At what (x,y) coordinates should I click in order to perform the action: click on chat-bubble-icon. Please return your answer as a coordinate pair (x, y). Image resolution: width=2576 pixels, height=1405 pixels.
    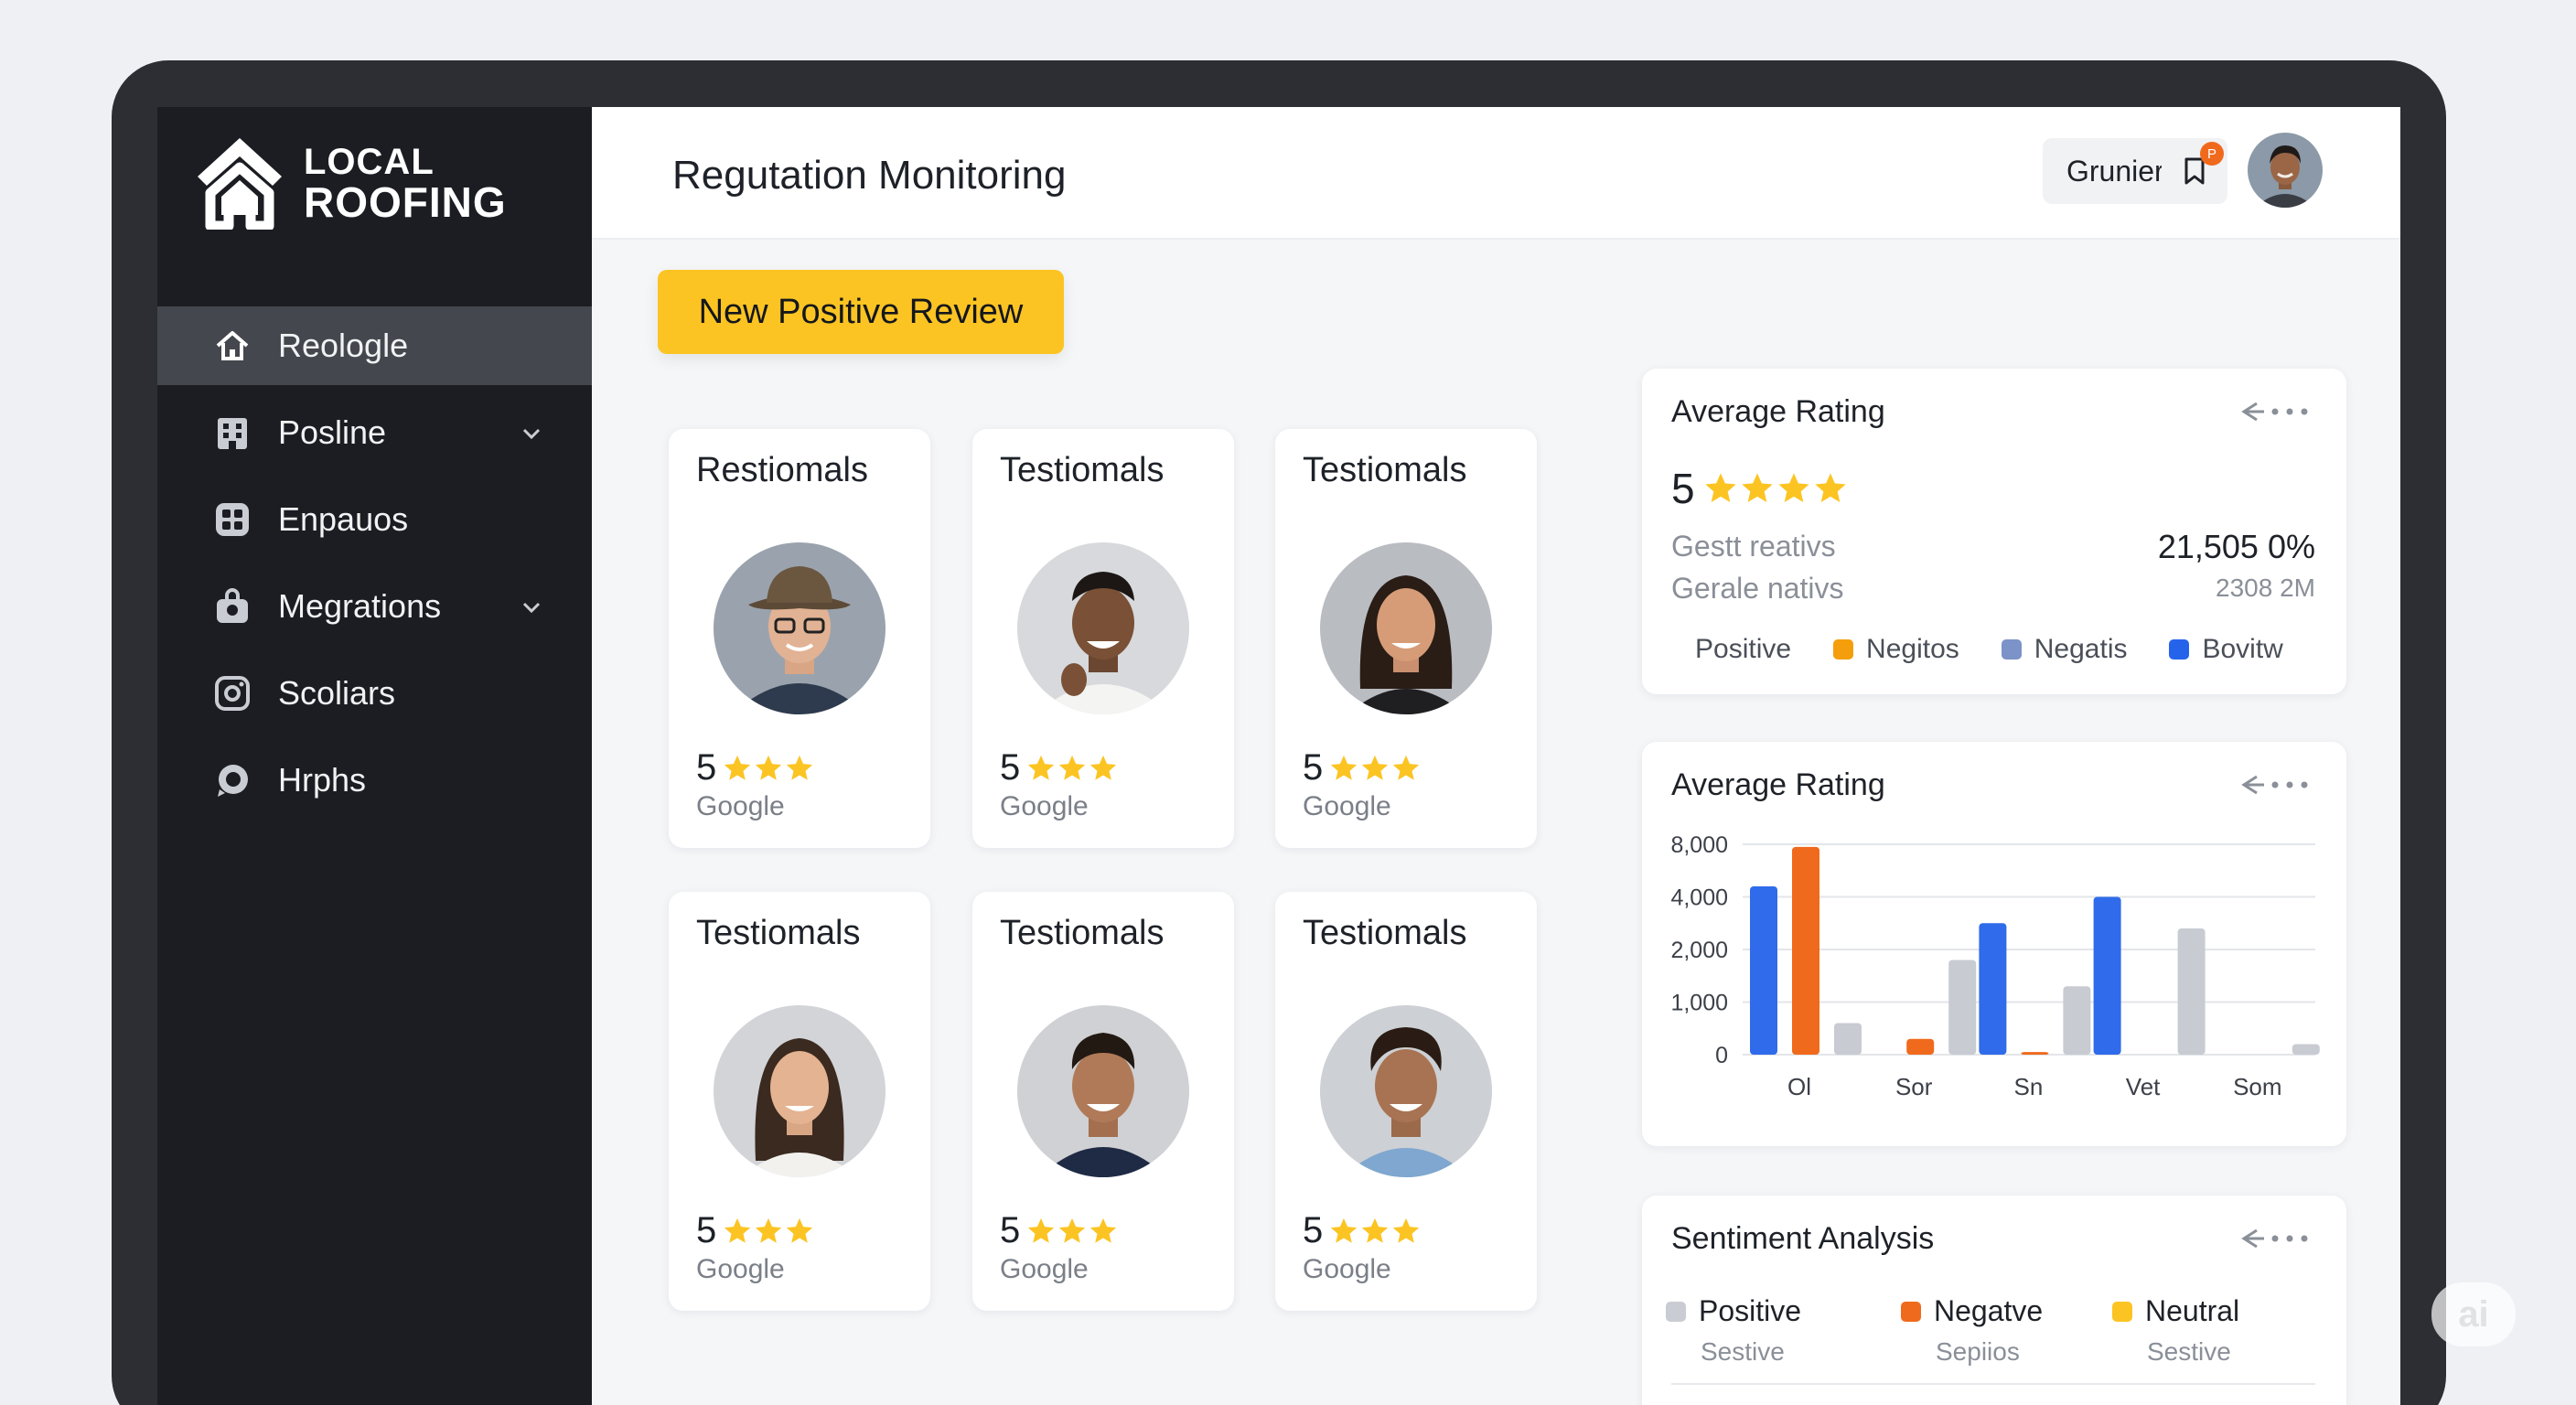
    Looking at the image, I should click on (232, 780).